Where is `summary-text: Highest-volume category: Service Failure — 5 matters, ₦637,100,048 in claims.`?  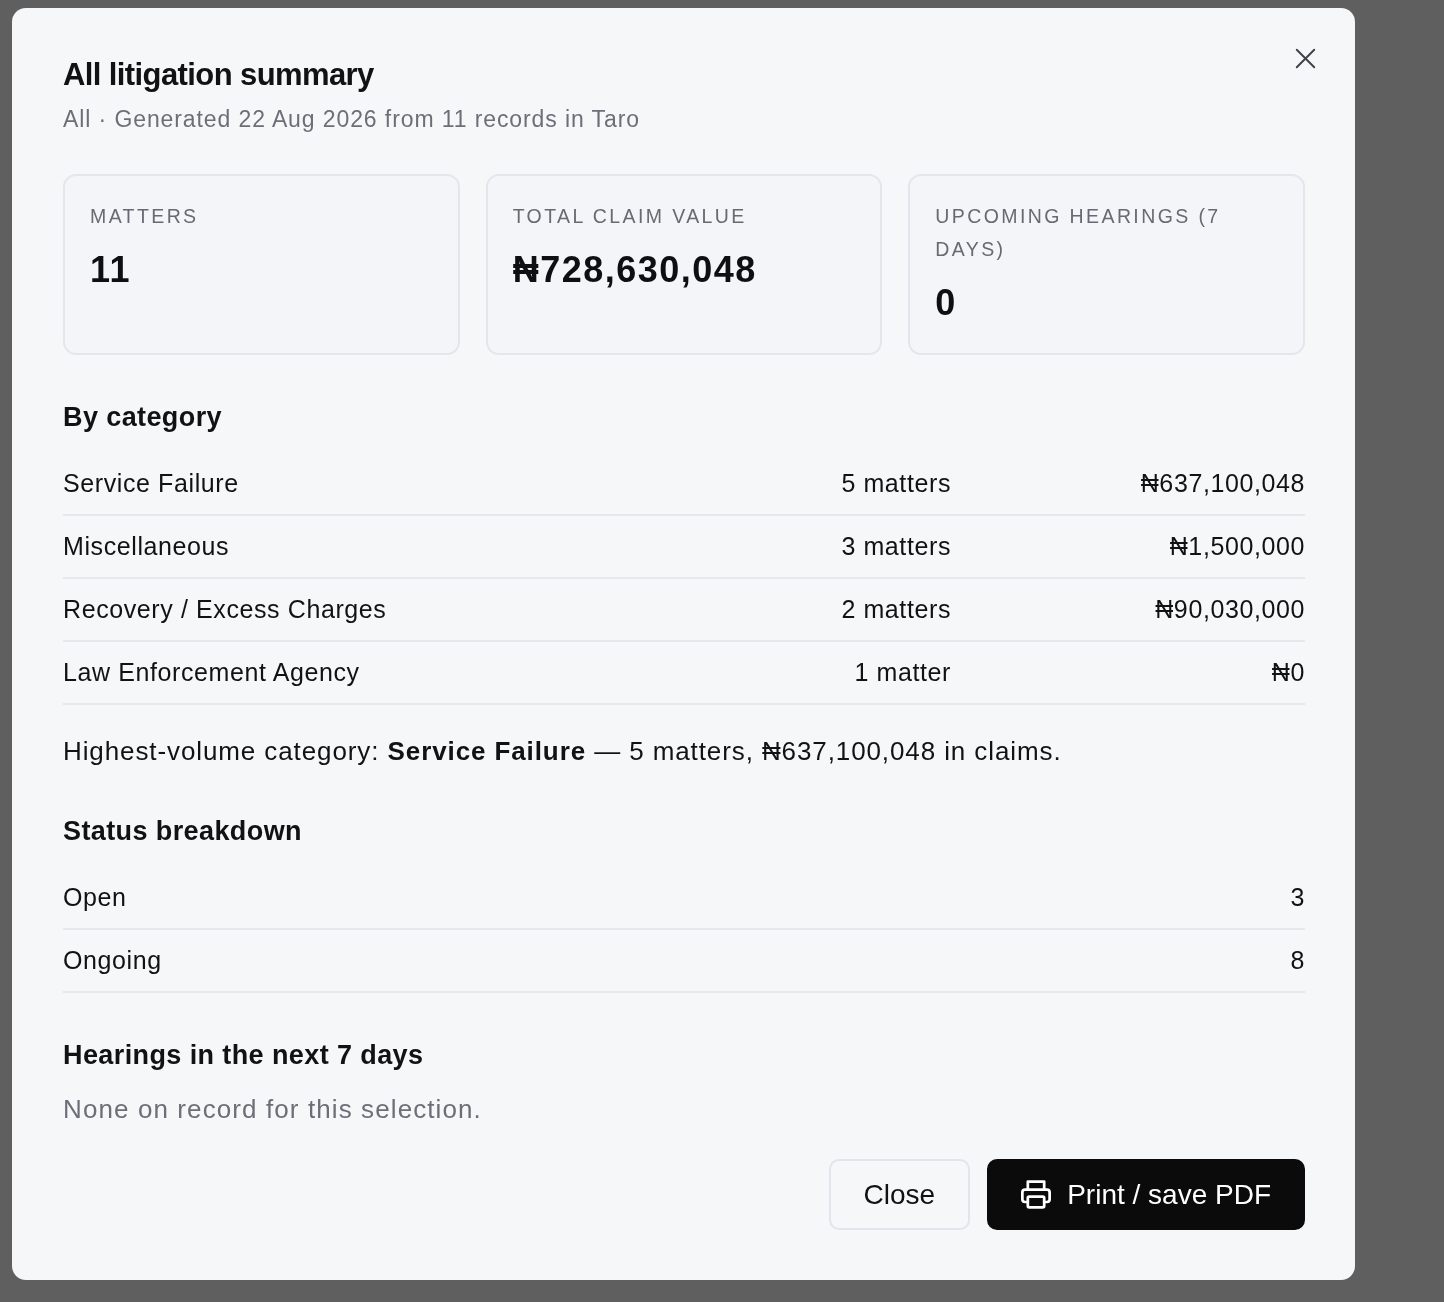 summary-text: Highest-volume category: Service Failure — 5 matters, ₦637,100,048 in claims. is located at coordinates (563, 751).